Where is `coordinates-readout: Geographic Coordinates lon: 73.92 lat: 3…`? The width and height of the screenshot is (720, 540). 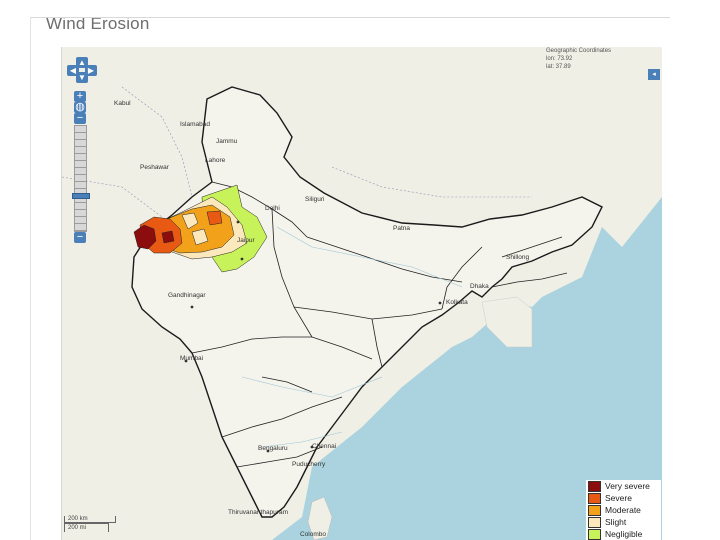
coordinates-readout: Geographic Coordinates lon: 73.92 lat: 3… is located at coordinates (578, 59).